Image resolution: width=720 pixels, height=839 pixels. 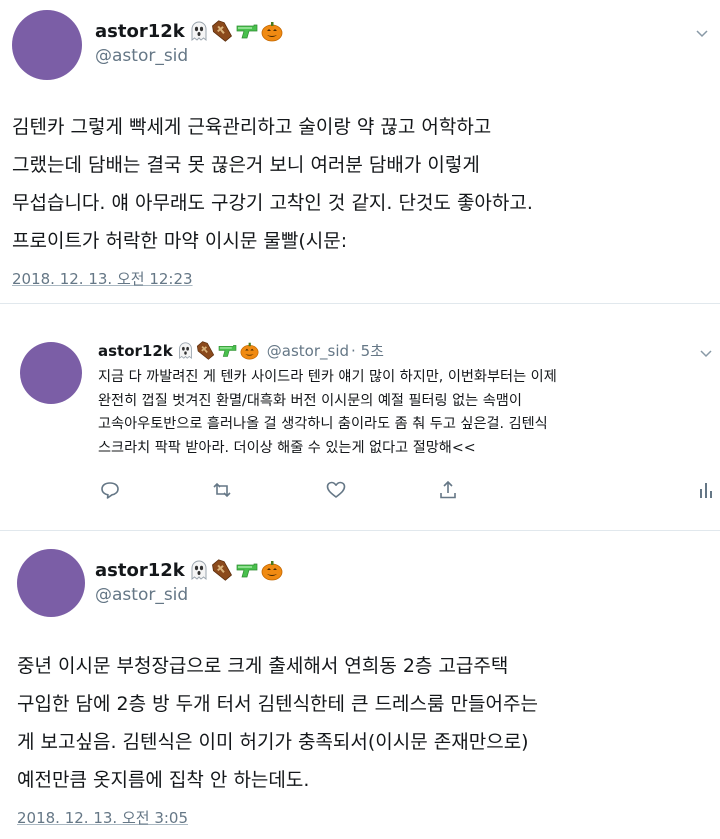 What do you see at coordinates (336, 490) in the screenshot?
I see `like-icon` at bounding box center [336, 490].